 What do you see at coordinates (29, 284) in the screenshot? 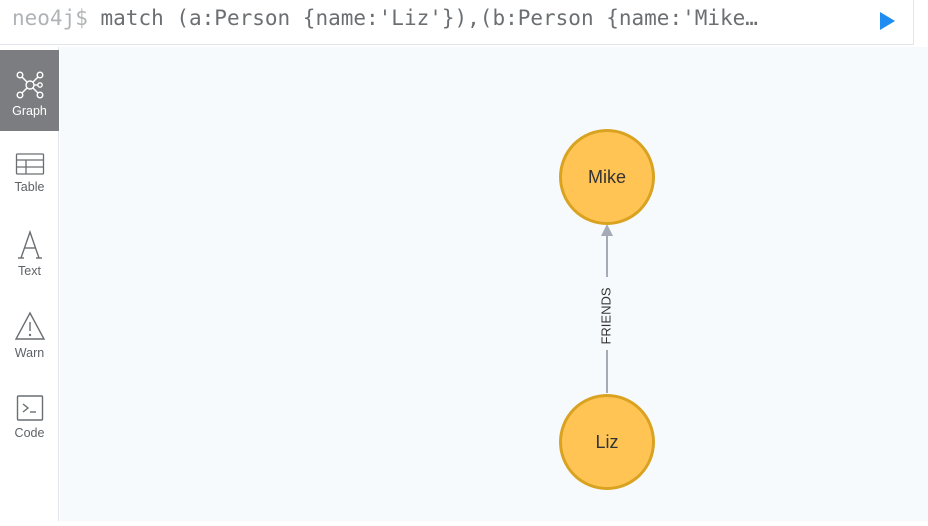
I see `result-view-sidebar: Graph Table Text Warn Code` at bounding box center [29, 284].